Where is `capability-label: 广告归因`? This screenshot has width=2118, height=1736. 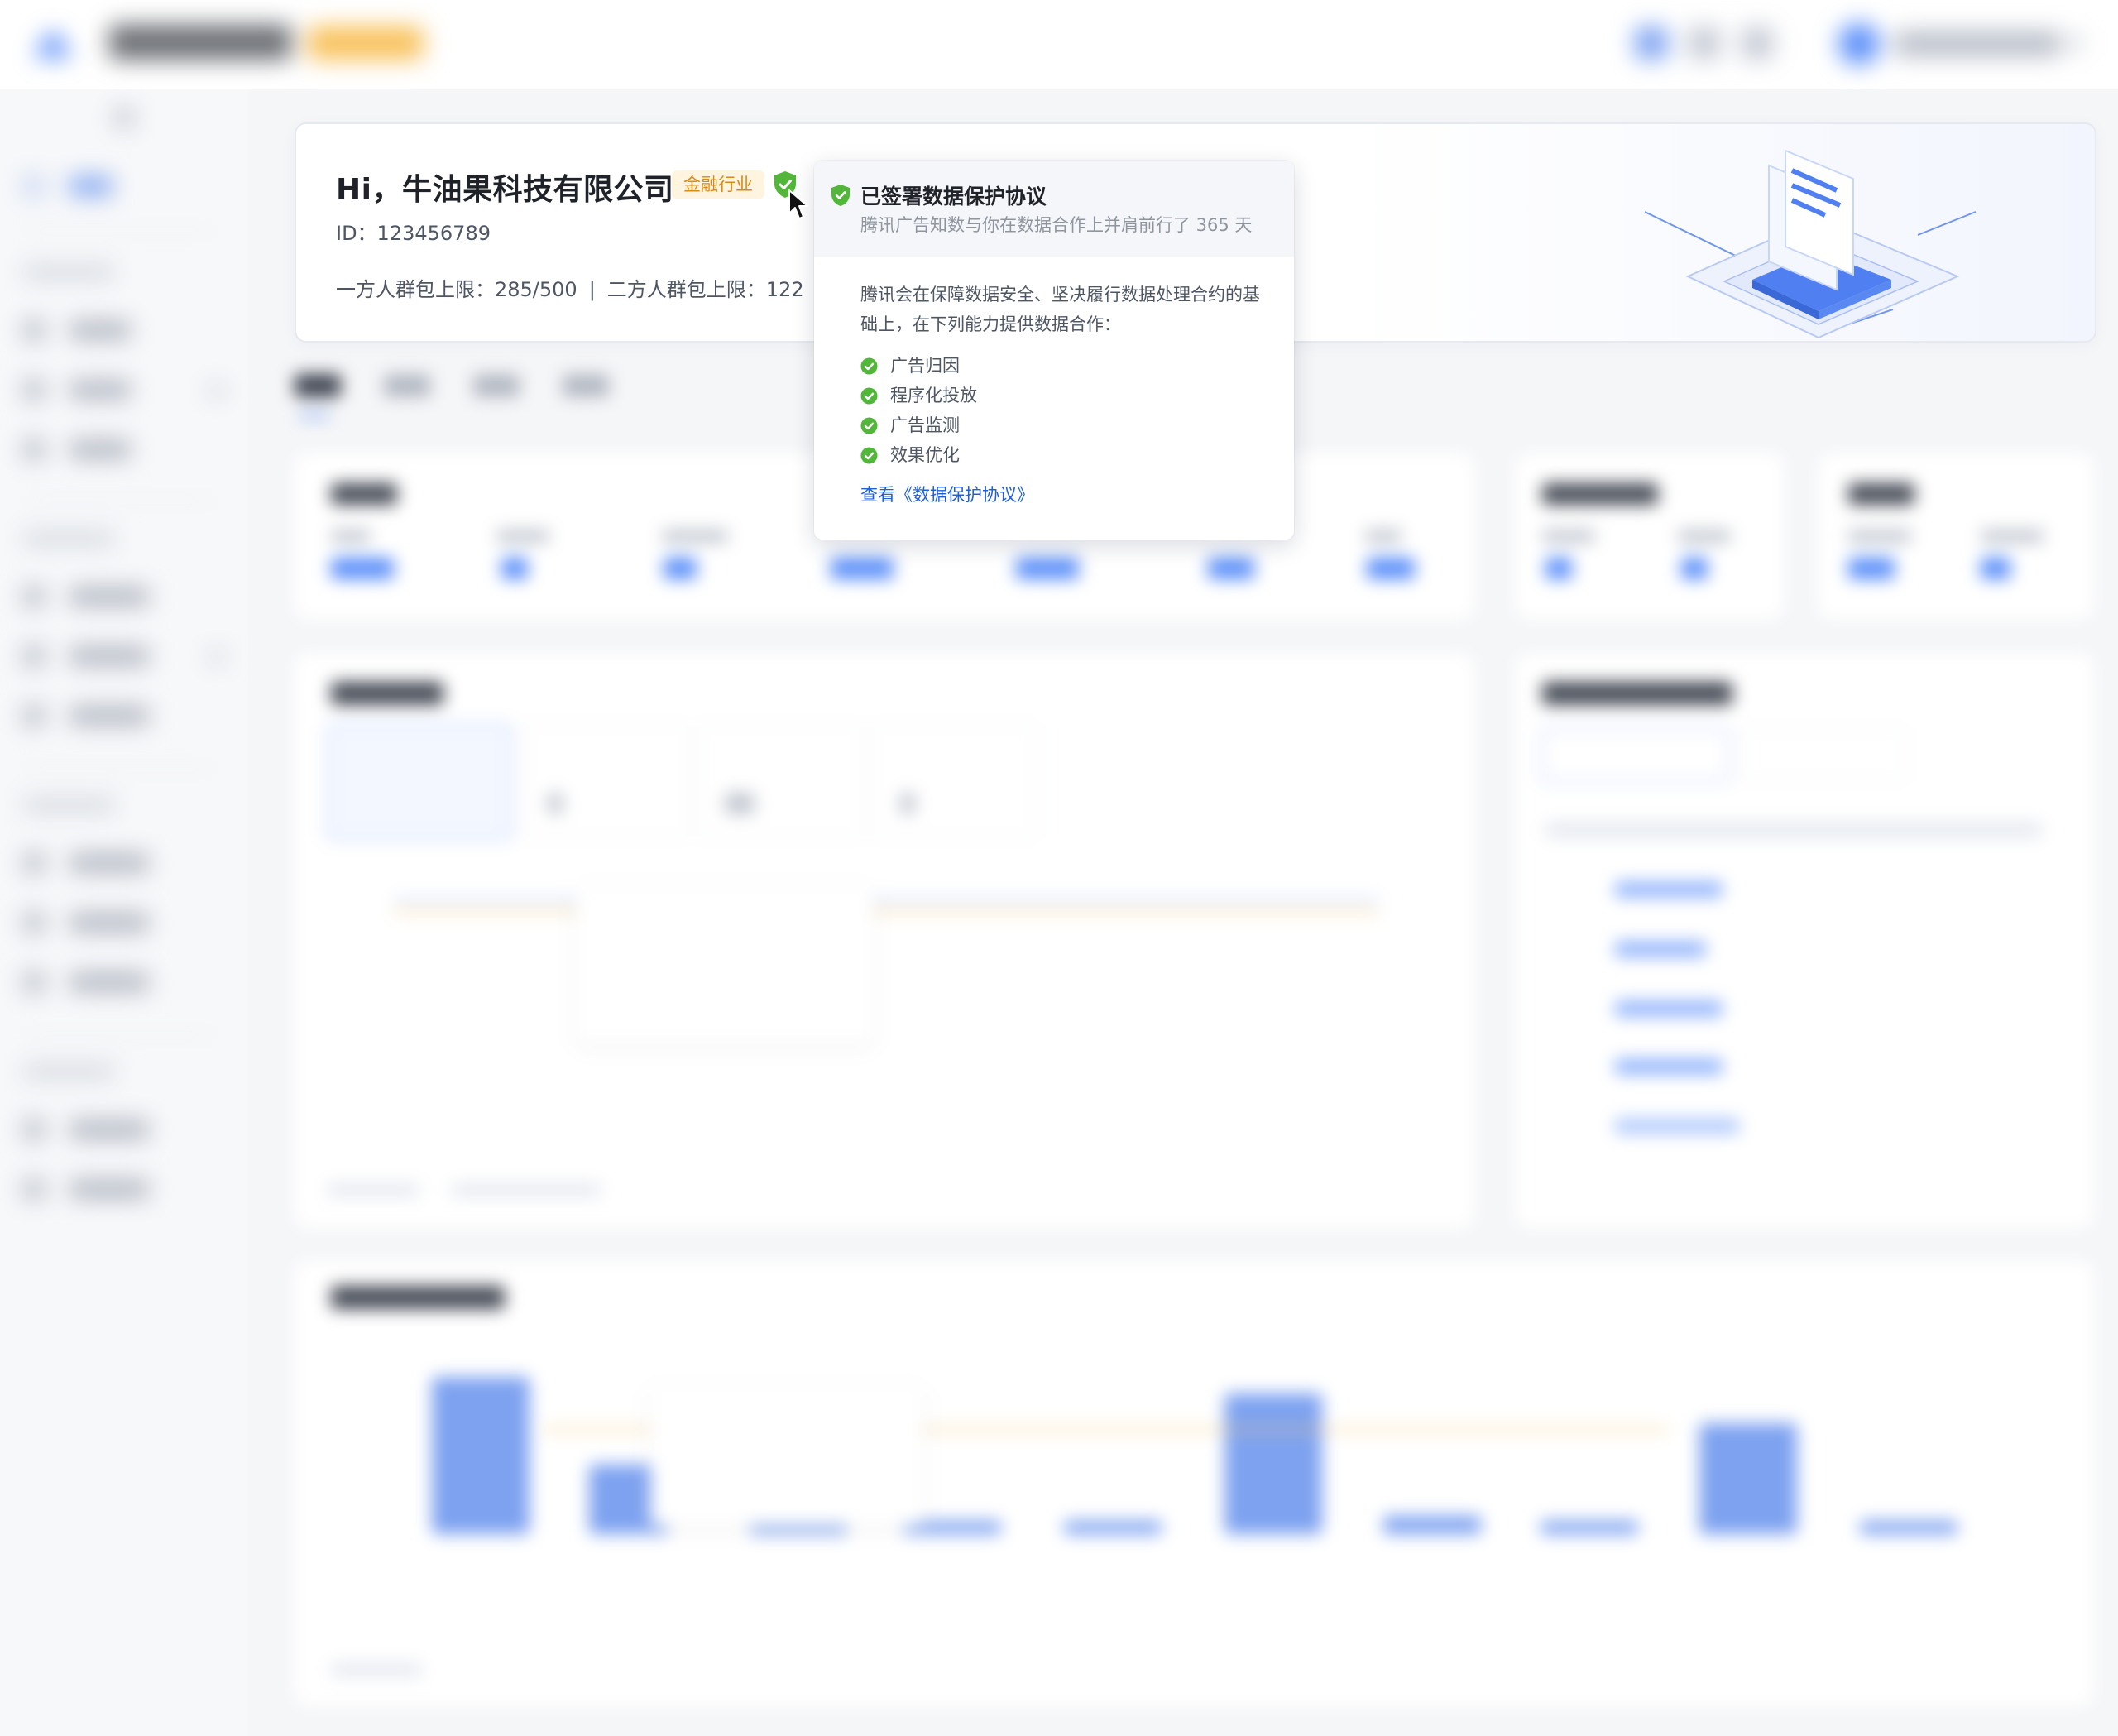 capability-label: 广告归因 is located at coordinates (925, 366).